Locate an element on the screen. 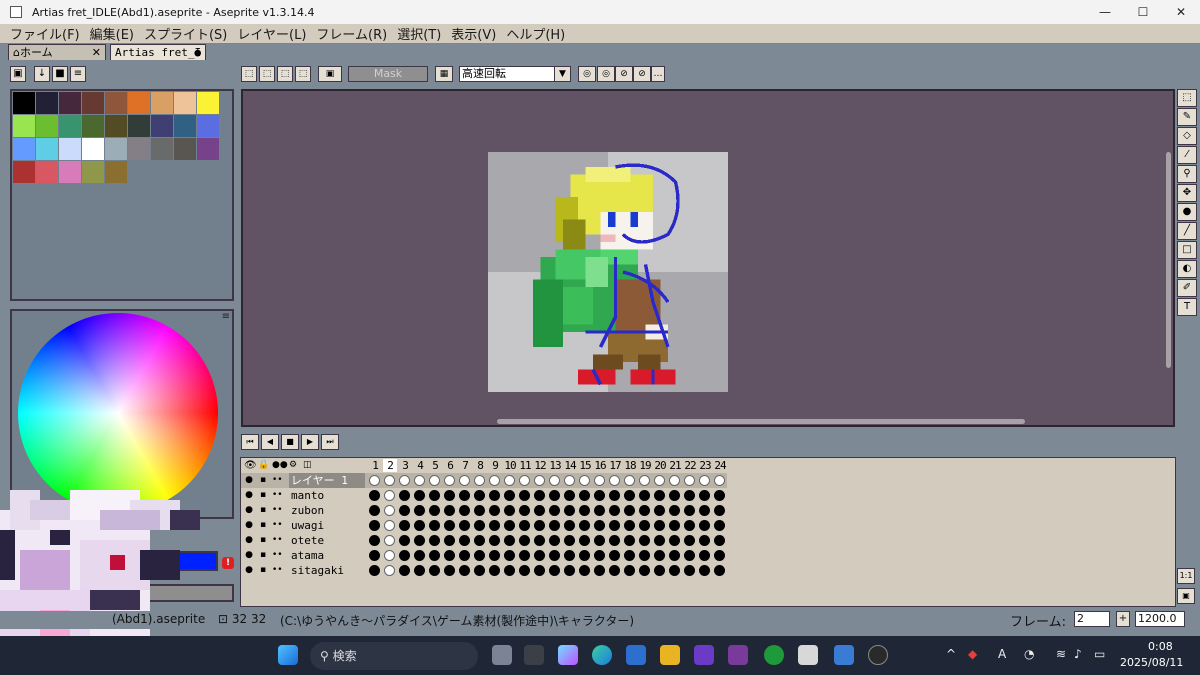  layer-row: ● ▪ •• レイヤー 1 is located at coordinates (484, 480).